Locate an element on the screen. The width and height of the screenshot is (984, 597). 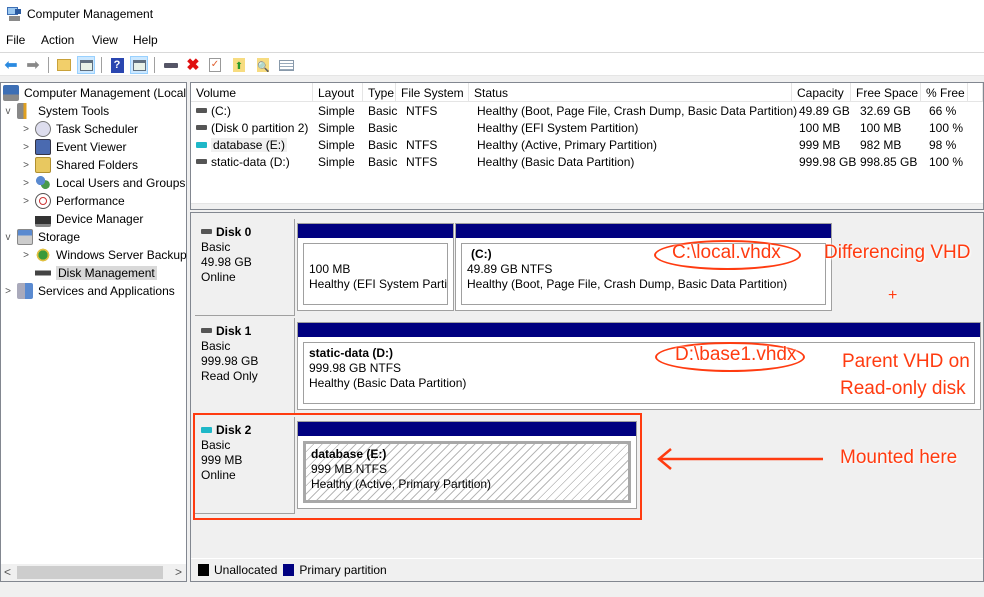
tree-item-disk-management: Disk Management is located at coordinates (89, 273).